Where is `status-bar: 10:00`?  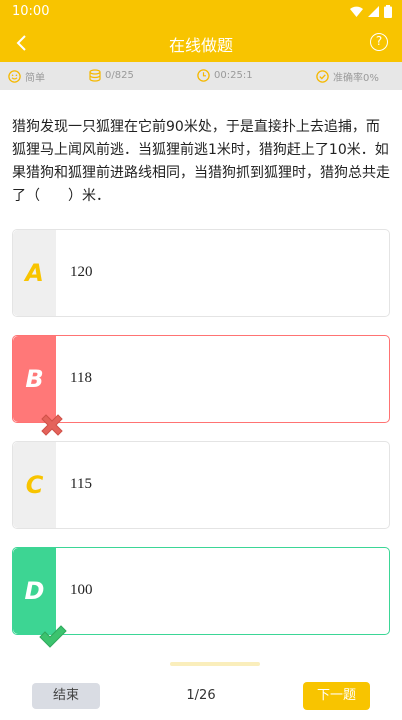
status-bar: 10:00 is located at coordinates (201, 12).